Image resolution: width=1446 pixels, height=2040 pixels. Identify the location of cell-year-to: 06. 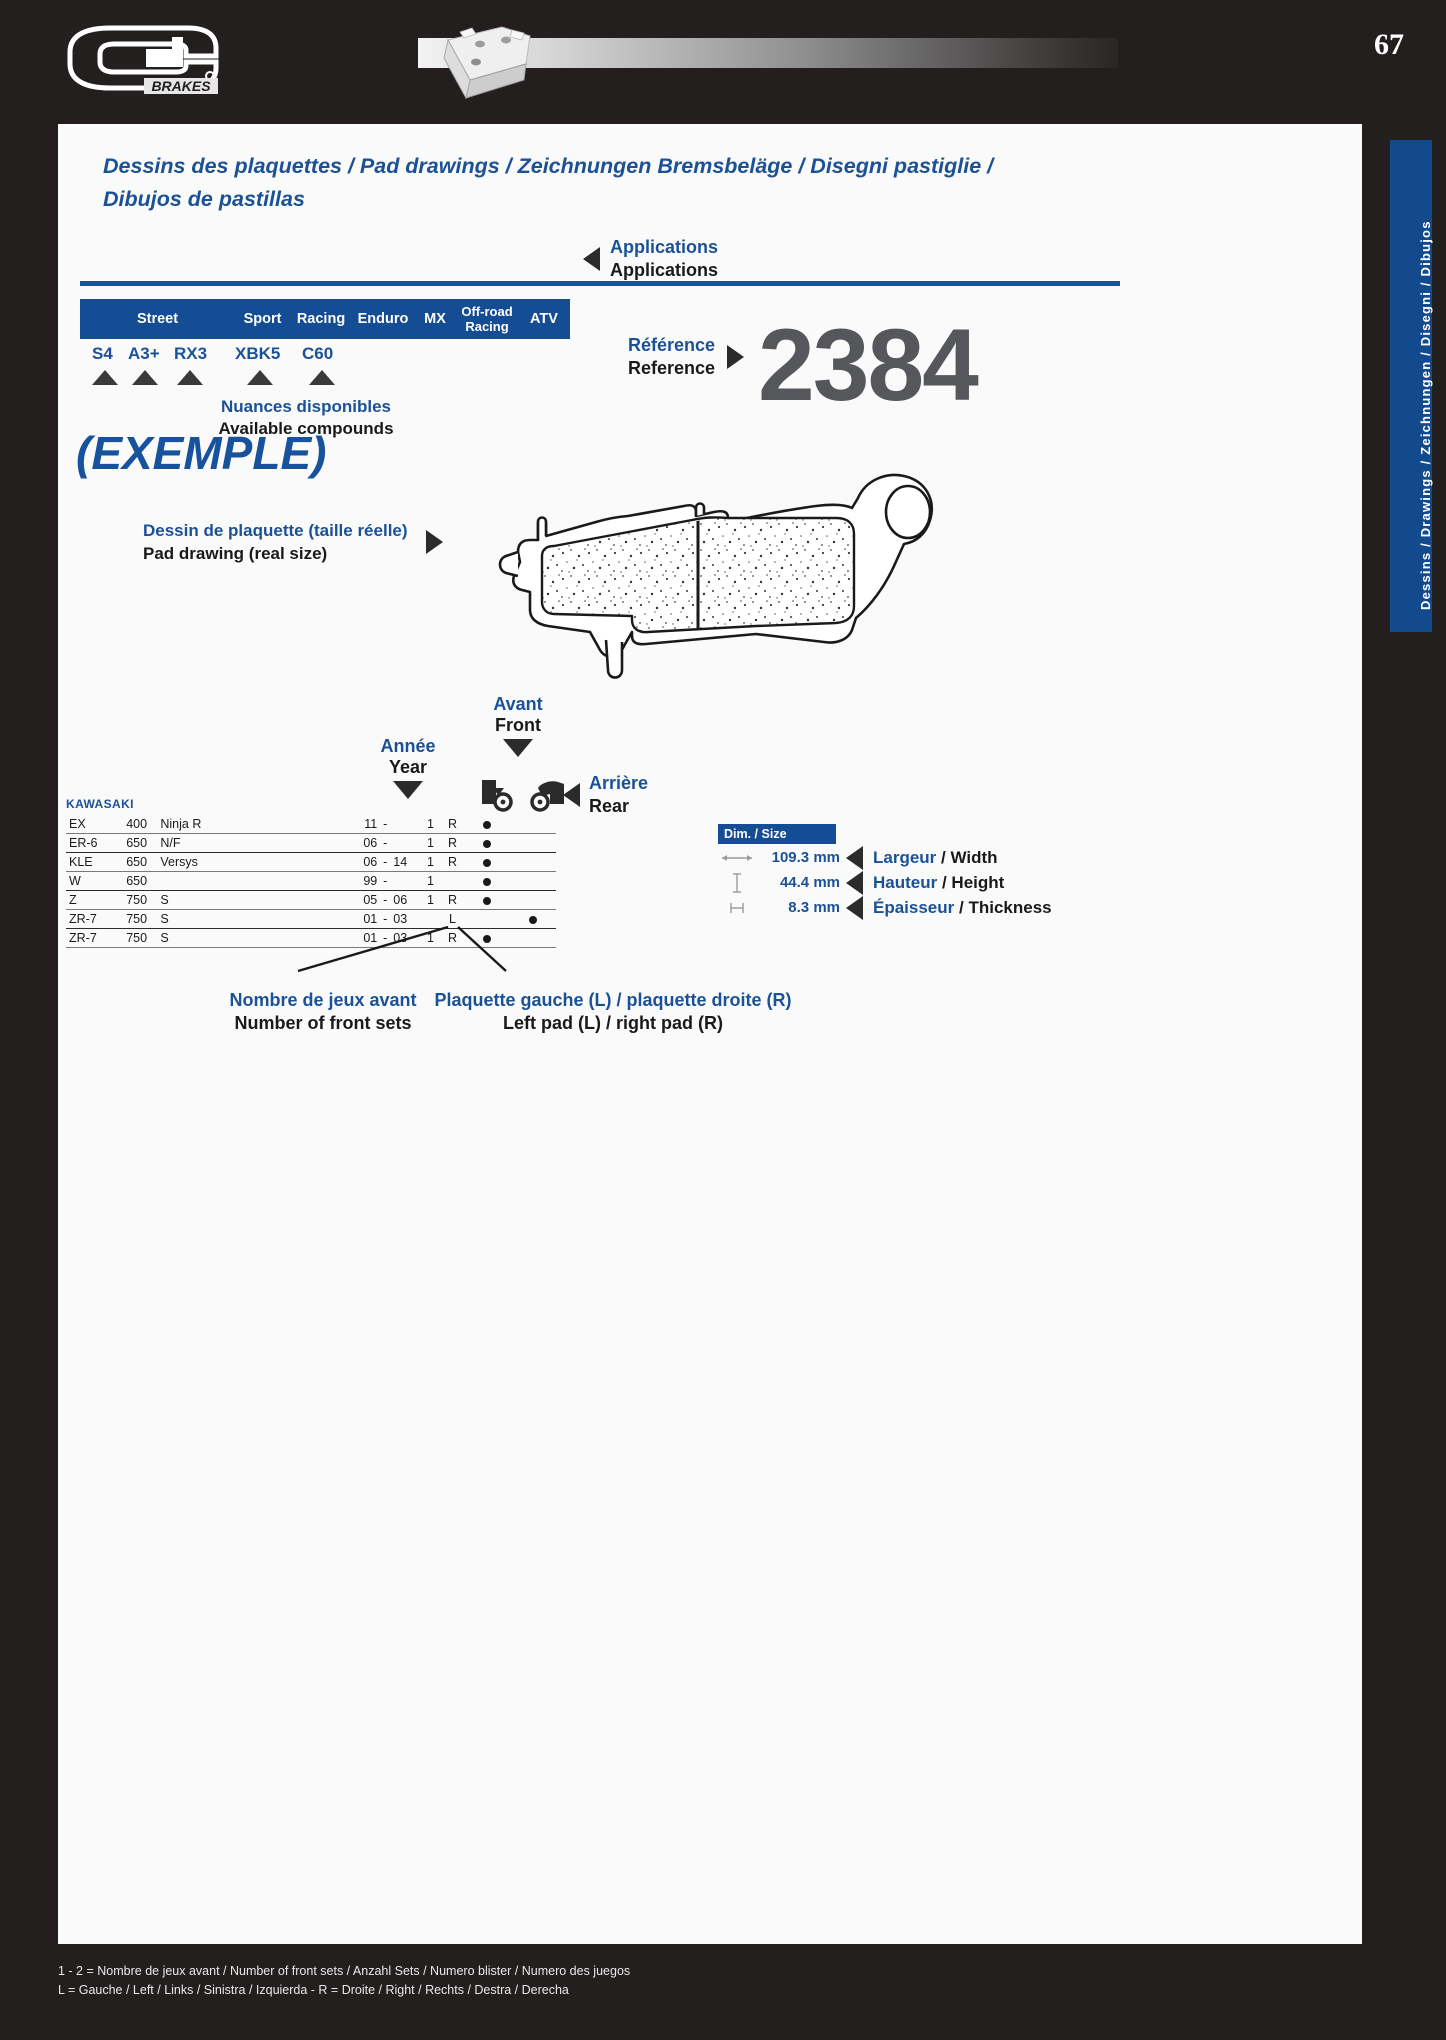
(406, 900).